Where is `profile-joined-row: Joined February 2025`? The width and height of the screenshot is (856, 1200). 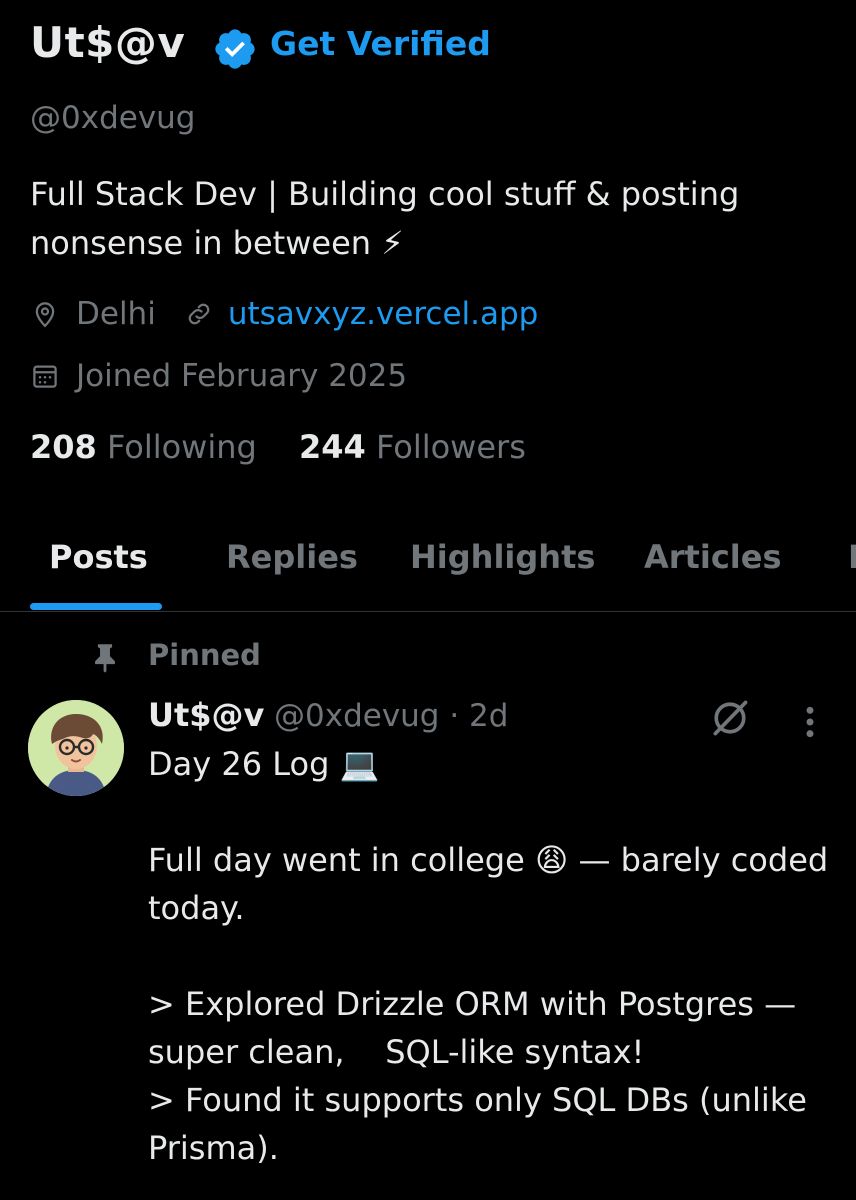
profile-joined-row: Joined February 2025 is located at coordinates (218, 376).